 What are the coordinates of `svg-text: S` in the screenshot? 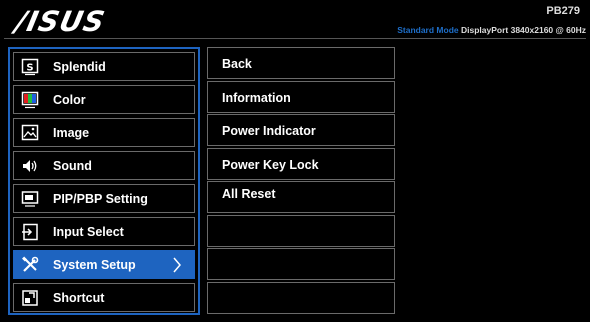 It's located at (29, 67).